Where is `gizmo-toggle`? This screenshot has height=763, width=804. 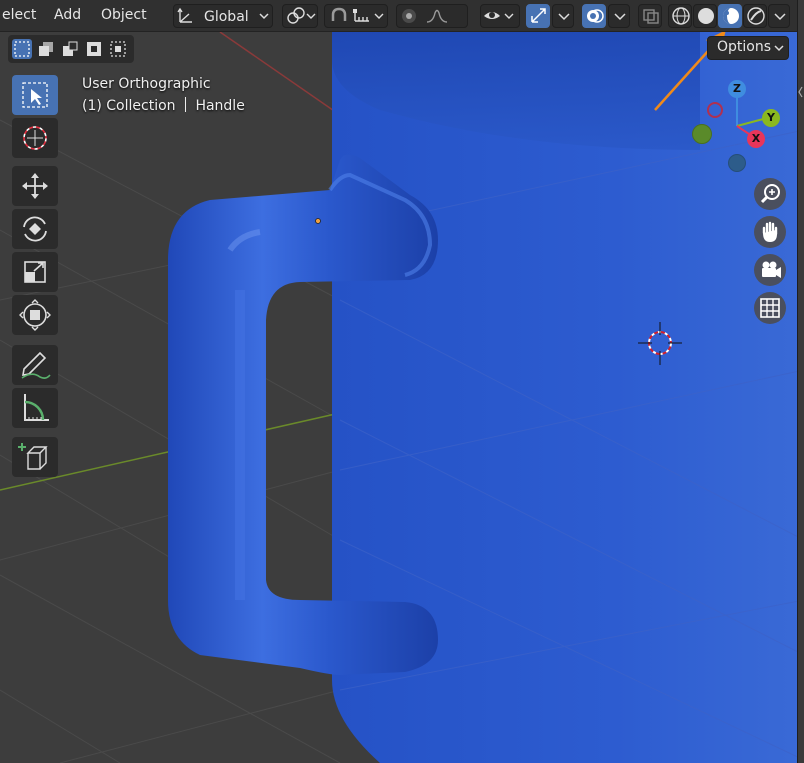
gizmo-toggle is located at coordinates (538, 16).